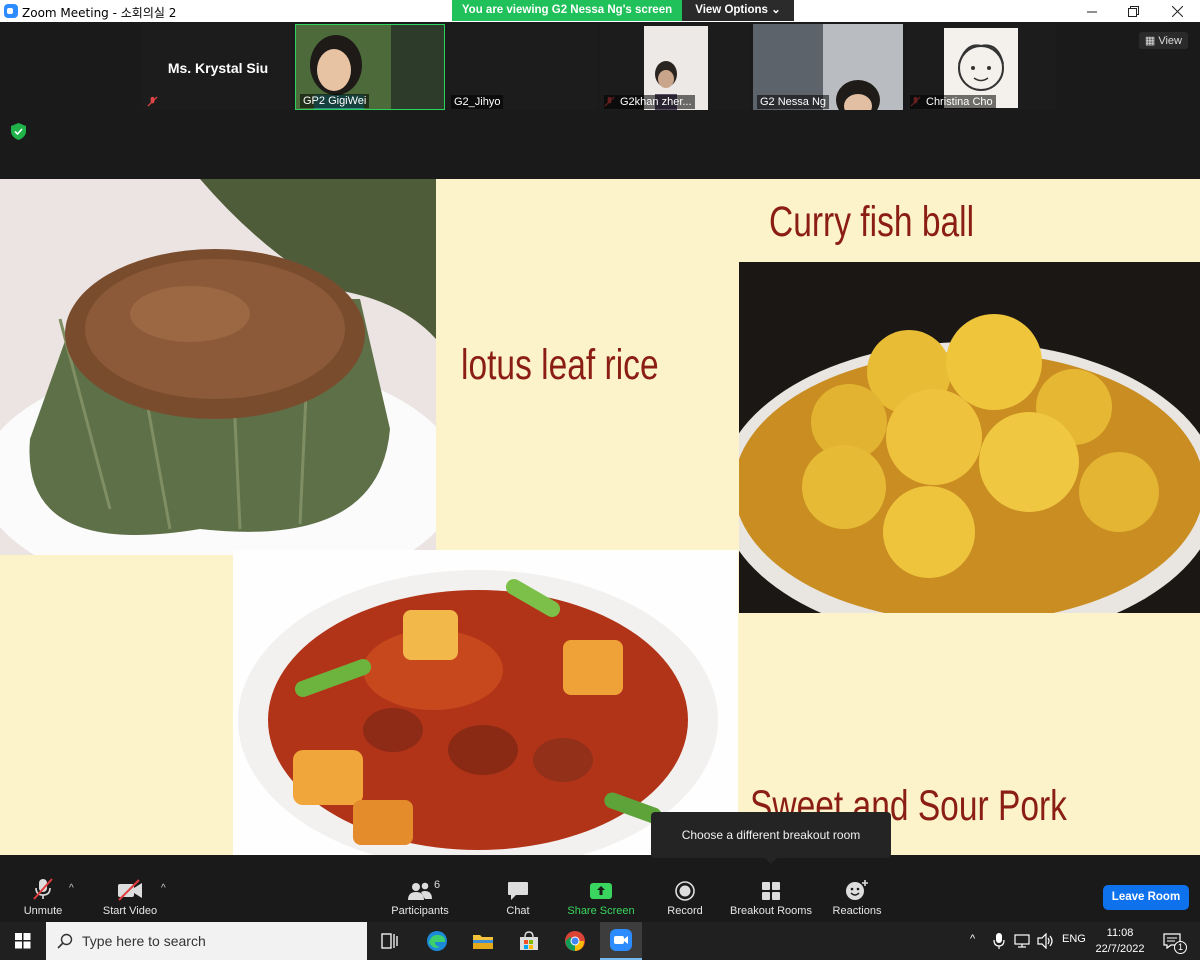  I want to click on participant-tile: GP2 GigiWei, so click(370, 67).